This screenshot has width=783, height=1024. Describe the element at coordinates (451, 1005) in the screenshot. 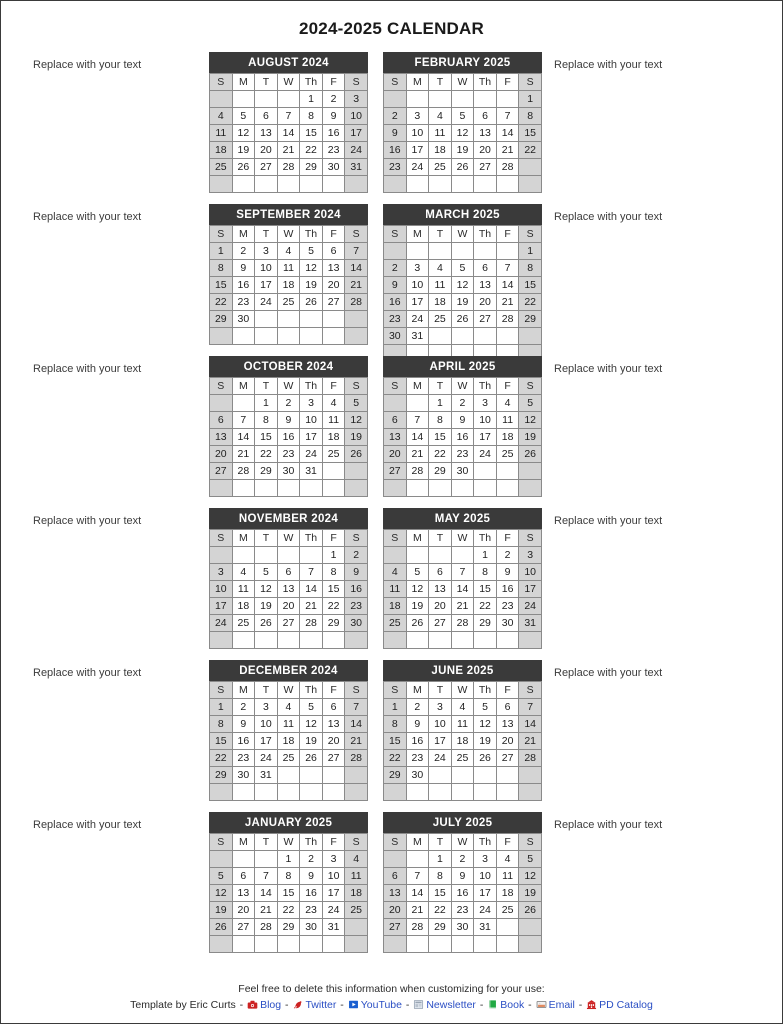

I see `footer-link-newsletter: Newsletter` at that location.